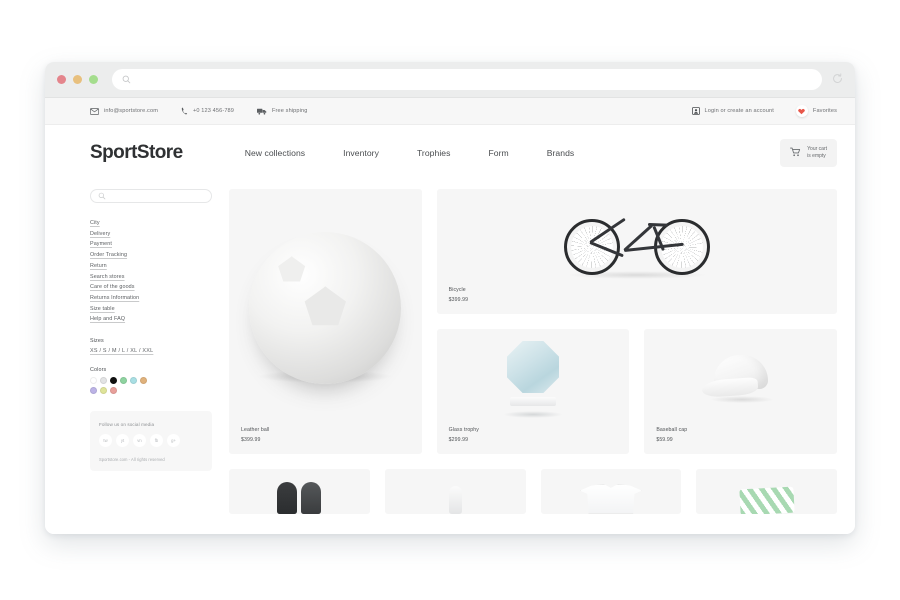 The height and width of the screenshot is (600, 900). I want to click on login-link: Login or create an account, so click(732, 111).